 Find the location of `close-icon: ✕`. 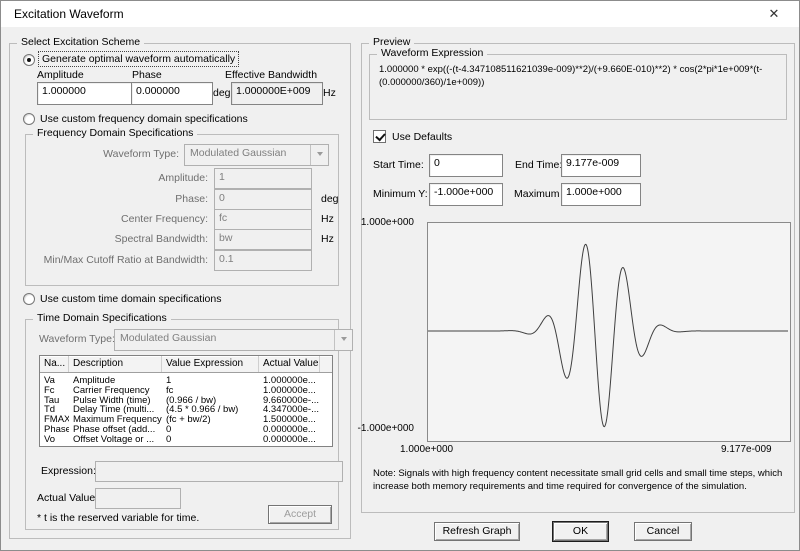

close-icon: ✕ is located at coordinates (774, 13).